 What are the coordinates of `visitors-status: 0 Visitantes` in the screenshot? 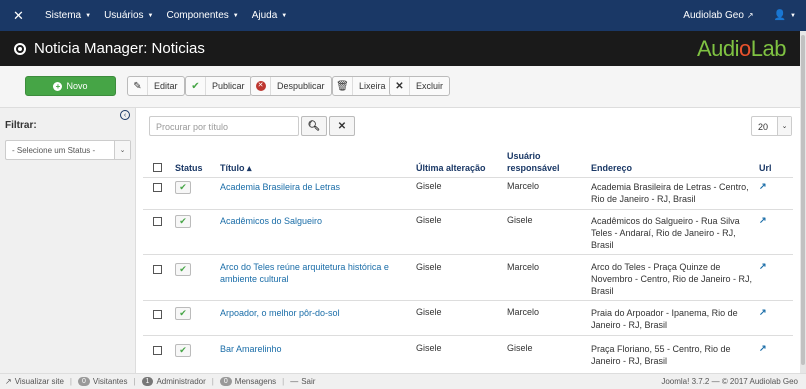 It's located at (102, 381).